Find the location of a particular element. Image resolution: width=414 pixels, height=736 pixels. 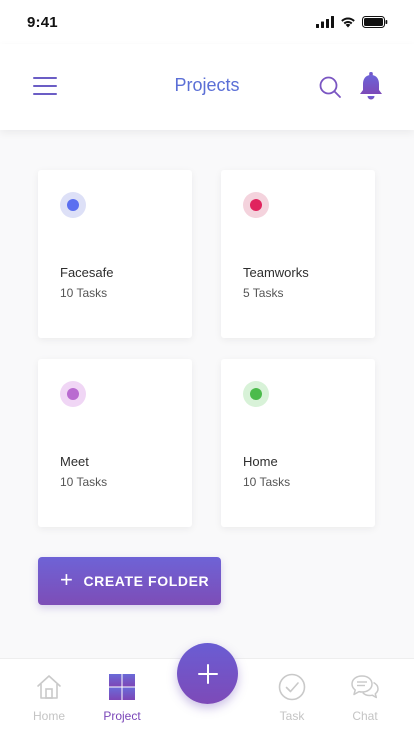

app-header: Projects is located at coordinates (207, 87).